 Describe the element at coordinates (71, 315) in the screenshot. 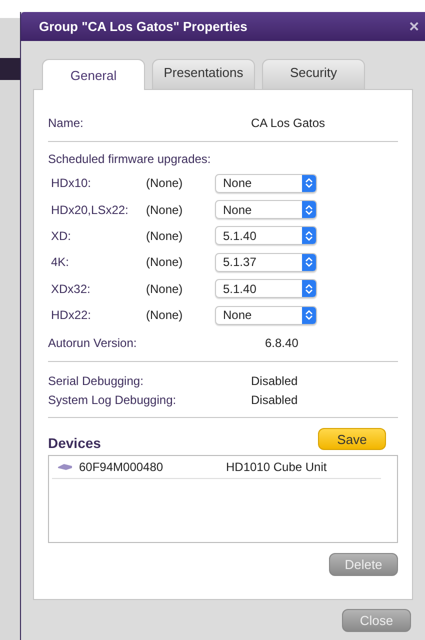

I see `model-label: HDx22:` at that location.